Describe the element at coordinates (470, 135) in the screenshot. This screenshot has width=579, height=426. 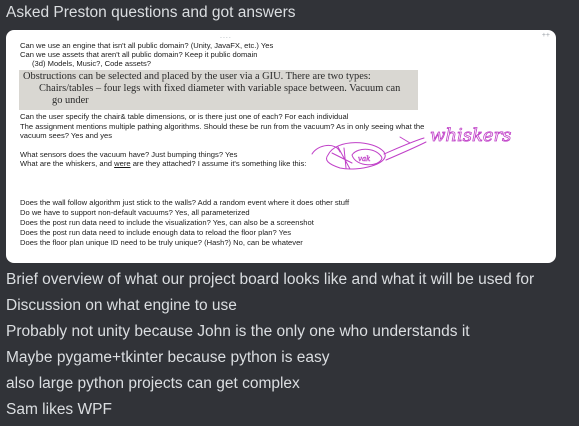
I see `whiskers-handwritten-label: whiskers` at that location.